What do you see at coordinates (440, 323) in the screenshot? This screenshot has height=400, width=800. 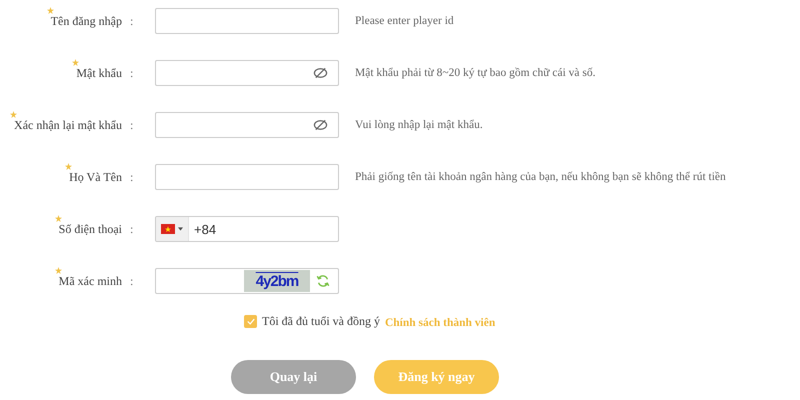 I see `policy-link: Chính sách thành viên` at bounding box center [440, 323].